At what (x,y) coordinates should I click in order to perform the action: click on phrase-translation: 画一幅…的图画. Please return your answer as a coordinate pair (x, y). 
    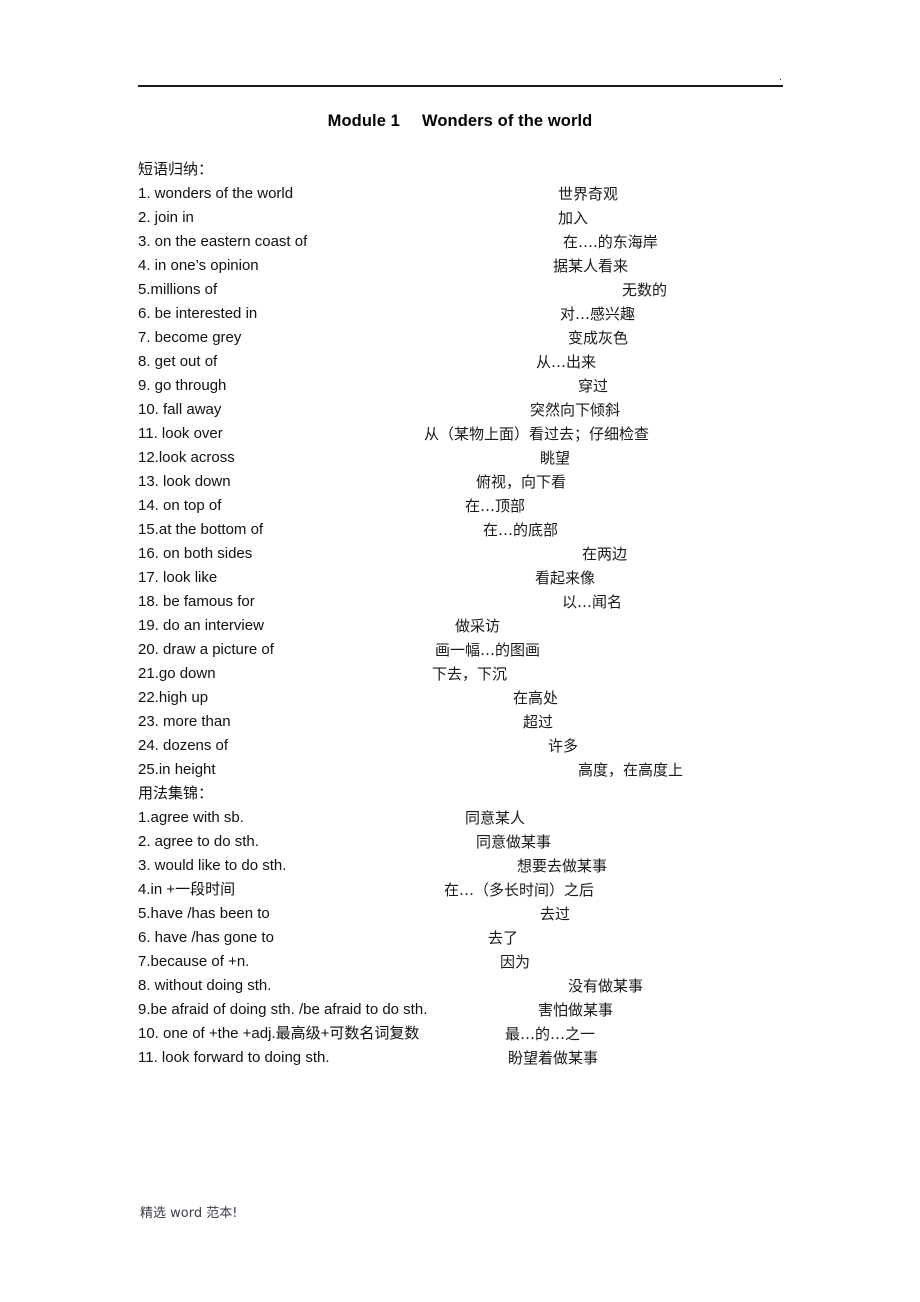
    Looking at the image, I should click on (488, 650).